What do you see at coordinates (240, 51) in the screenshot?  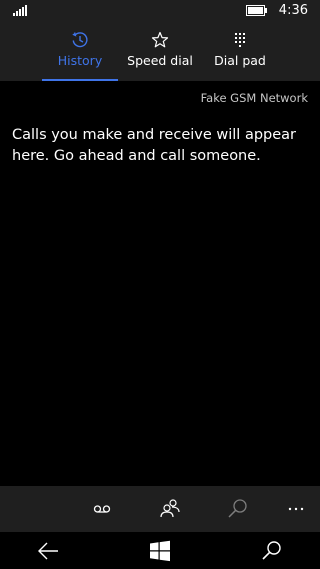 I see `tab-dial-pad: Dial pad` at bounding box center [240, 51].